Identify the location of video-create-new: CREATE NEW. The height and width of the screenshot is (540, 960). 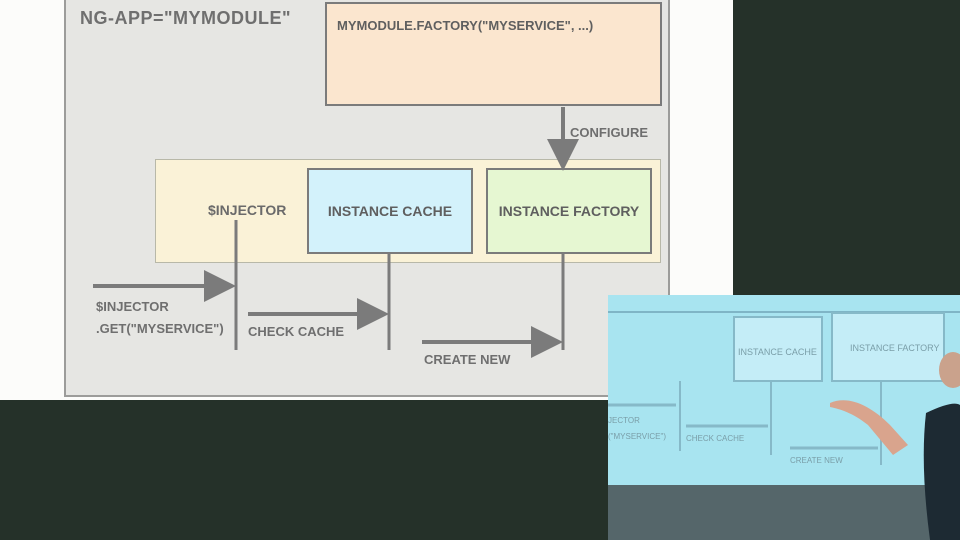
(816, 460).